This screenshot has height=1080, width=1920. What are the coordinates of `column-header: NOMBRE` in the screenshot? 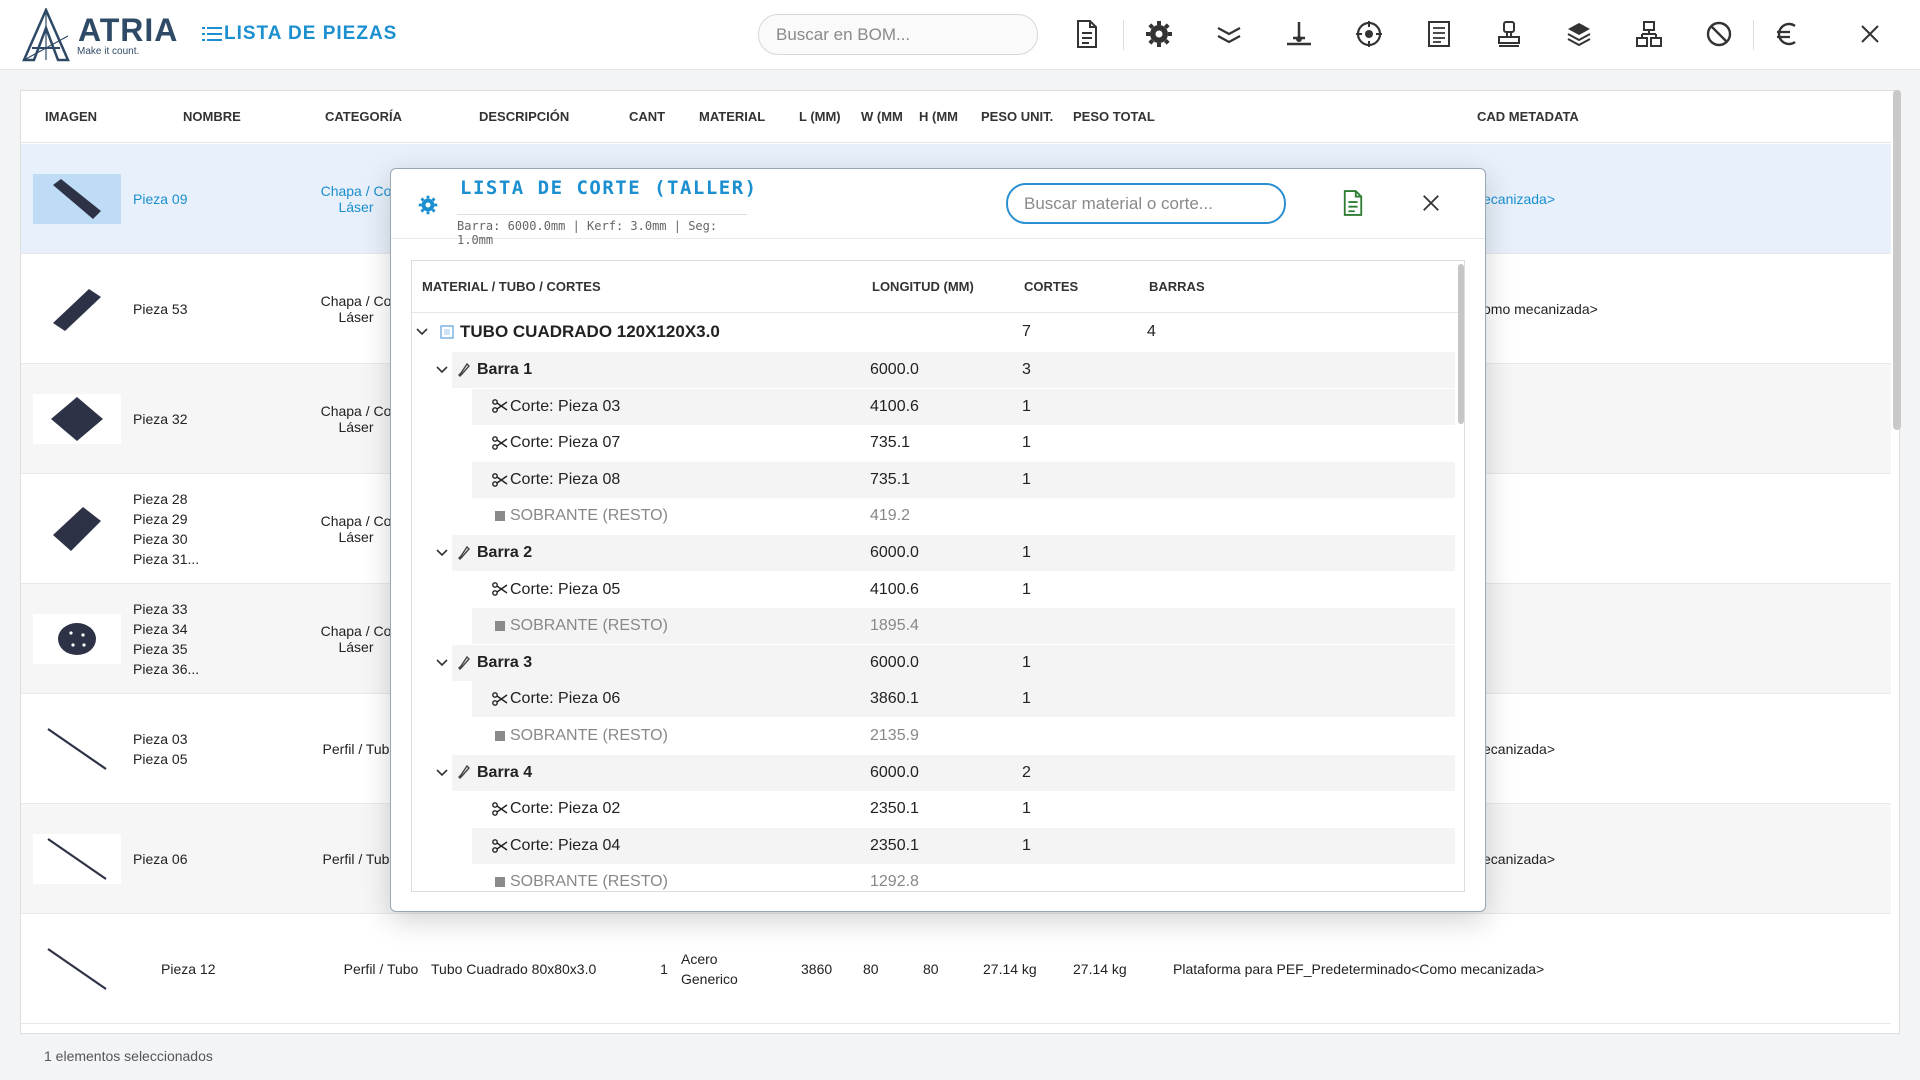 It's located at (233, 117).